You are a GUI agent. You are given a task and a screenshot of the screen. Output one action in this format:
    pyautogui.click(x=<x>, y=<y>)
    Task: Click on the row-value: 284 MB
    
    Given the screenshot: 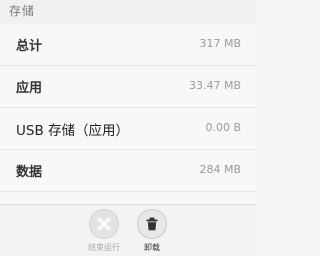 What is the action you would take?
    pyautogui.click(x=220, y=169)
    